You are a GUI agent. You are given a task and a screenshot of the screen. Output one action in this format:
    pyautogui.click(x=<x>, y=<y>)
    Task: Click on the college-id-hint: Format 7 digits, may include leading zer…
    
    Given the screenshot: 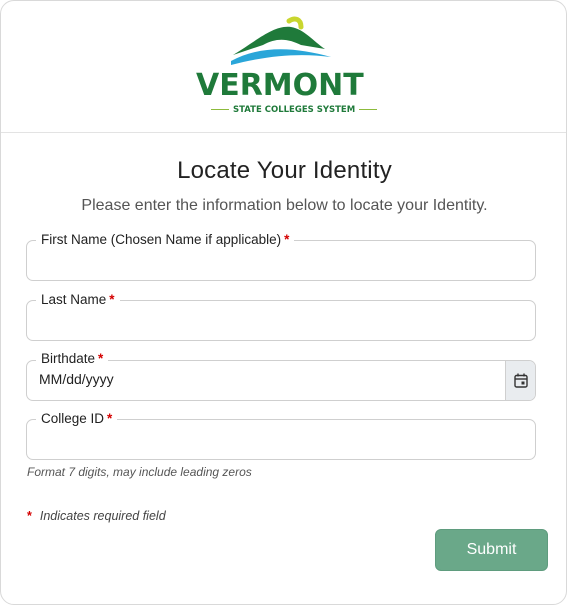 What is the action you would take?
    pyautogui.click(x=139, y=472)
    